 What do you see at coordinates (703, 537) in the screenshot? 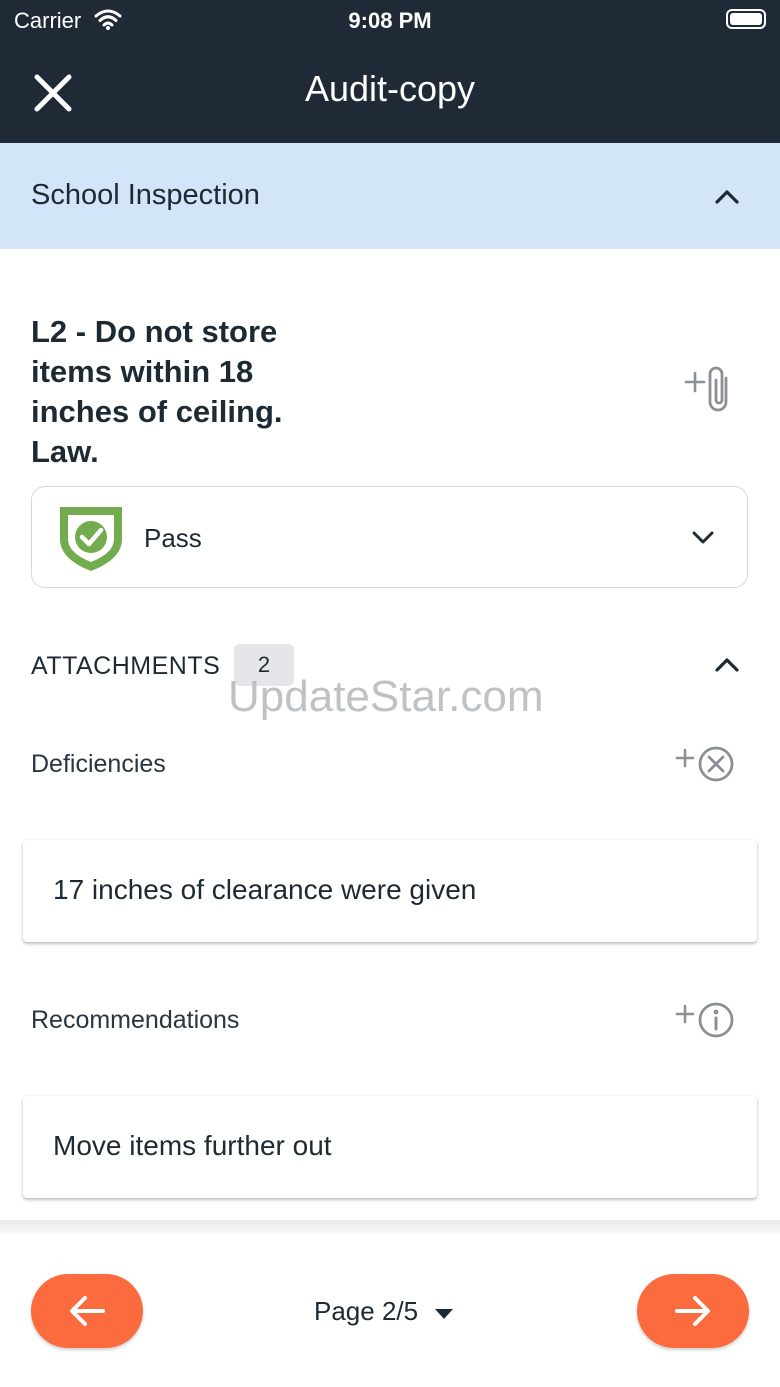
I see `chevron-down-icon` at bounding box center [703, 537].